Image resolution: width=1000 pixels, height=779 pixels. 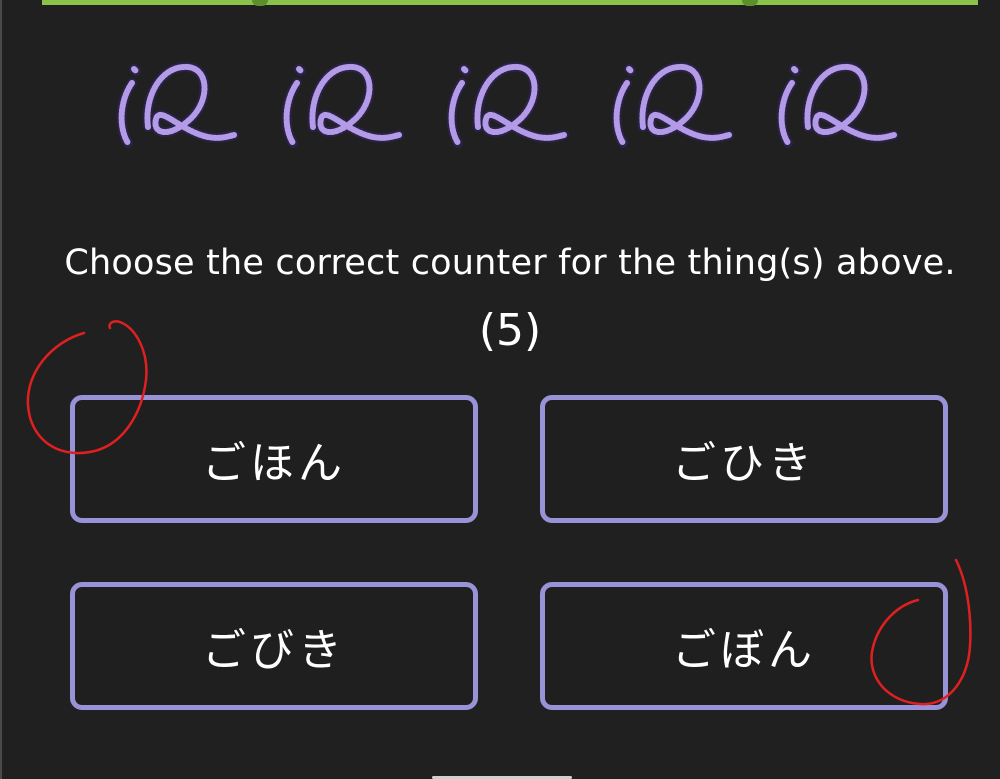 What do you see at coordinates (1, 389) in the screenshot?
I see `screen-edge` at bounding box center [1, 389].